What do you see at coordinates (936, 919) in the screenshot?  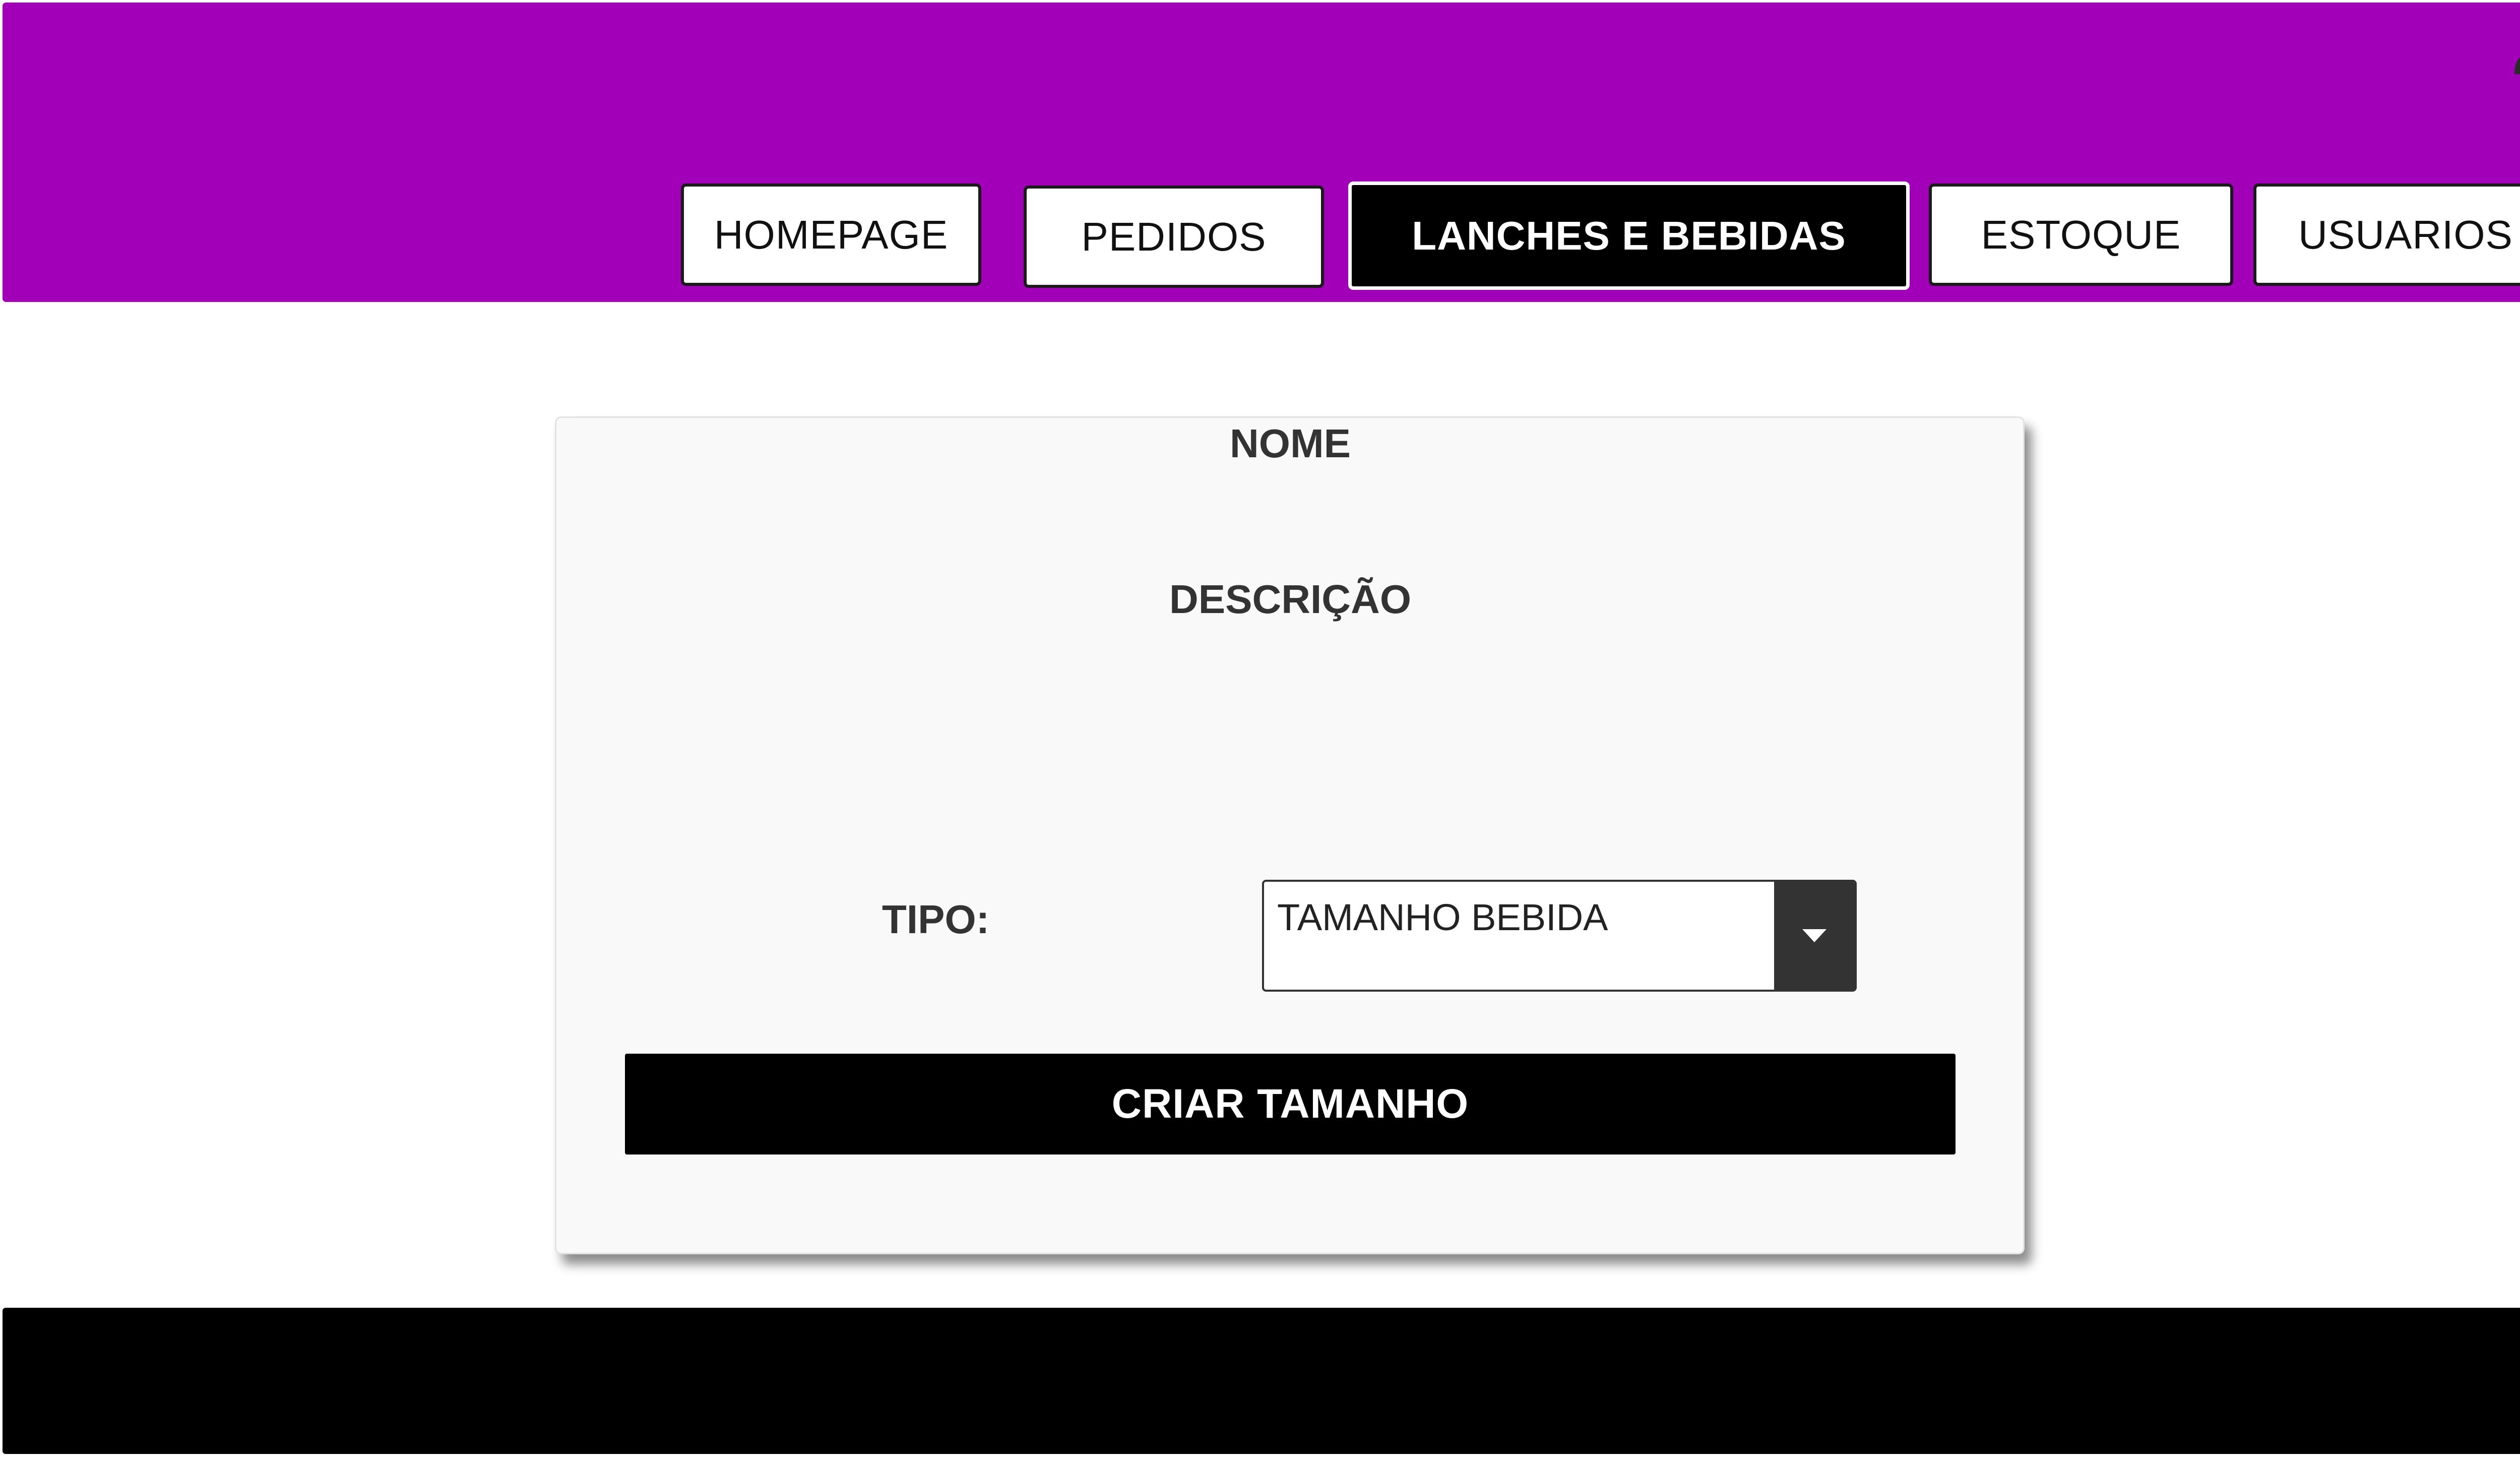 I see `type-label: TIPO:` at bounding box center [936, 919].